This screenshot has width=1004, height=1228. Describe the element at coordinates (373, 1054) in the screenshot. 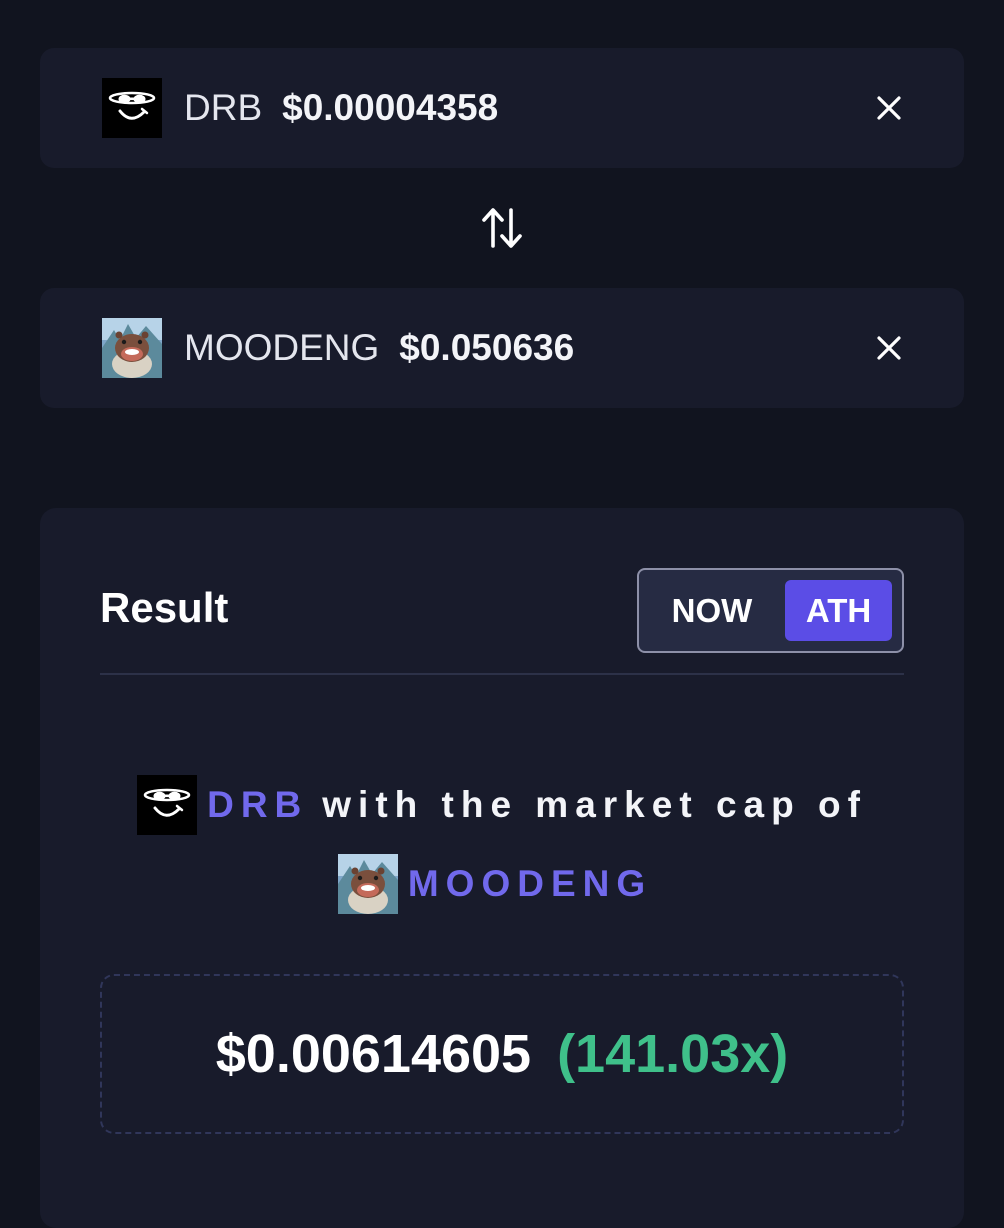

I see `result-price-value: $0.00614605` at that location.